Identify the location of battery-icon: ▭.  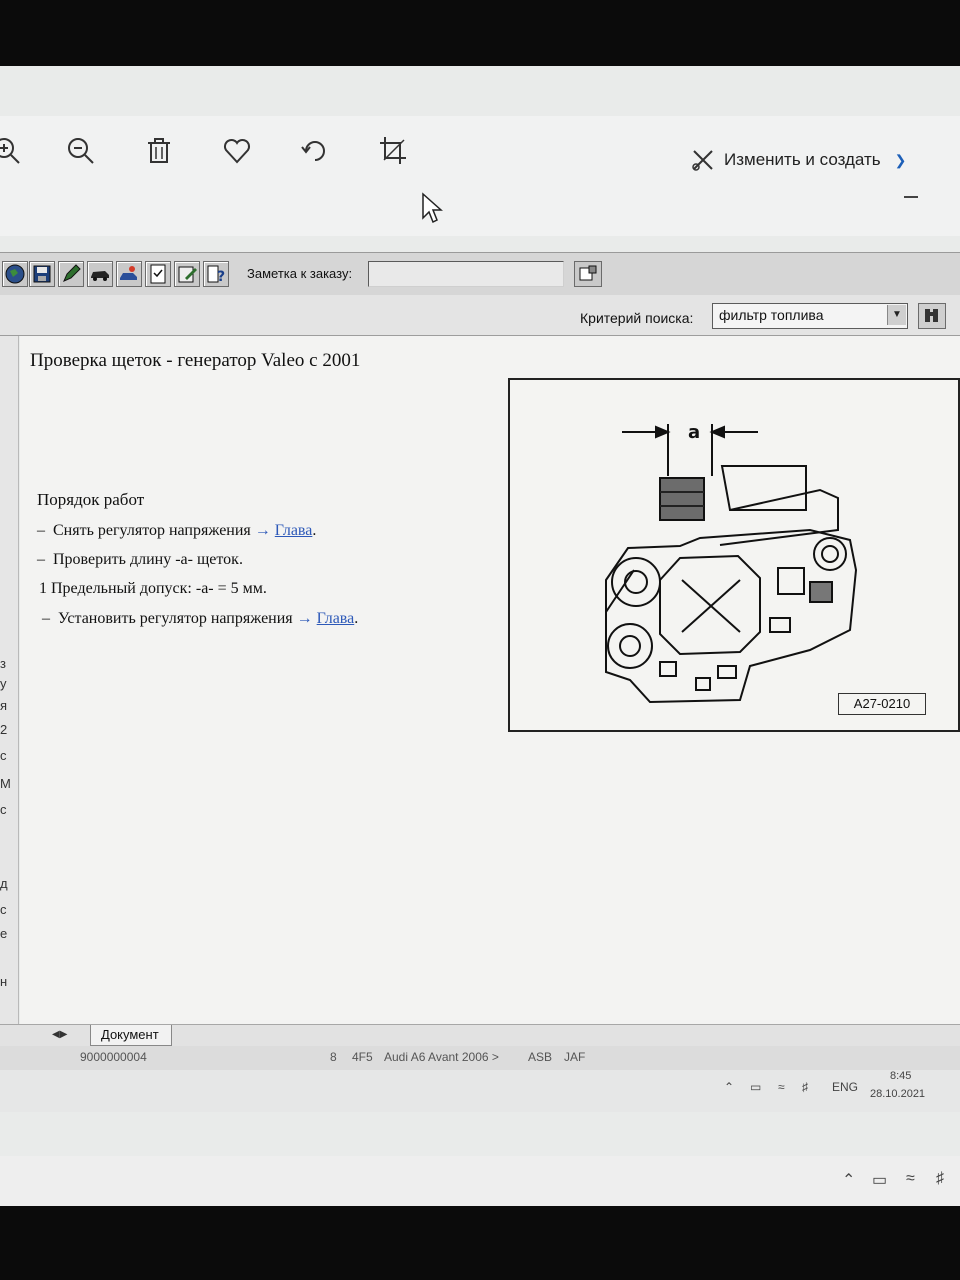
(755, 1087).